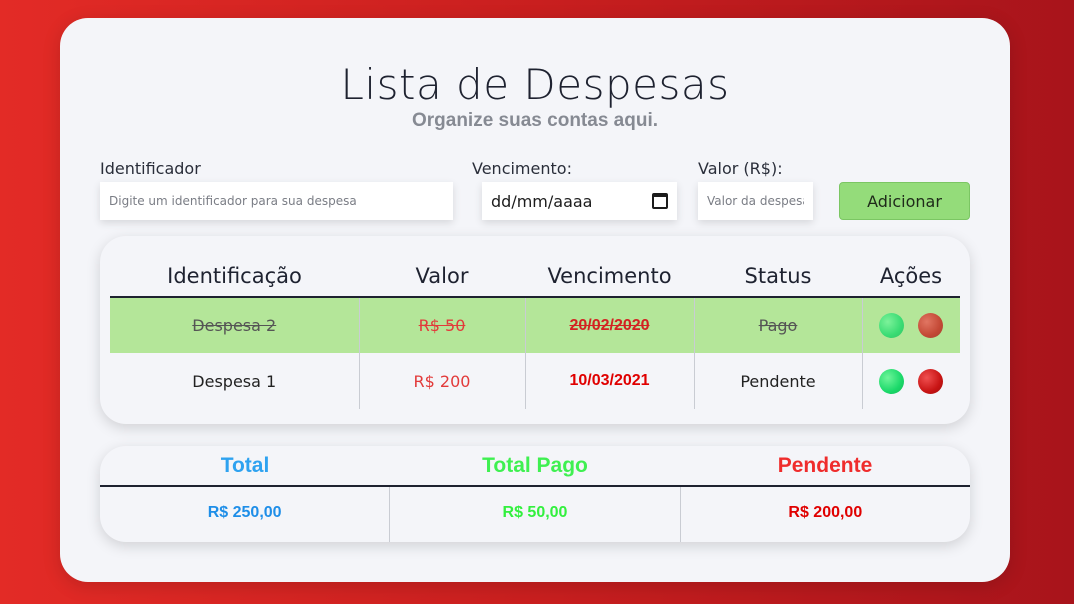 This screenshot has height=604, width=1074. I want to click on due-date-input: dd/mm/aaaa, so click(579, 201).